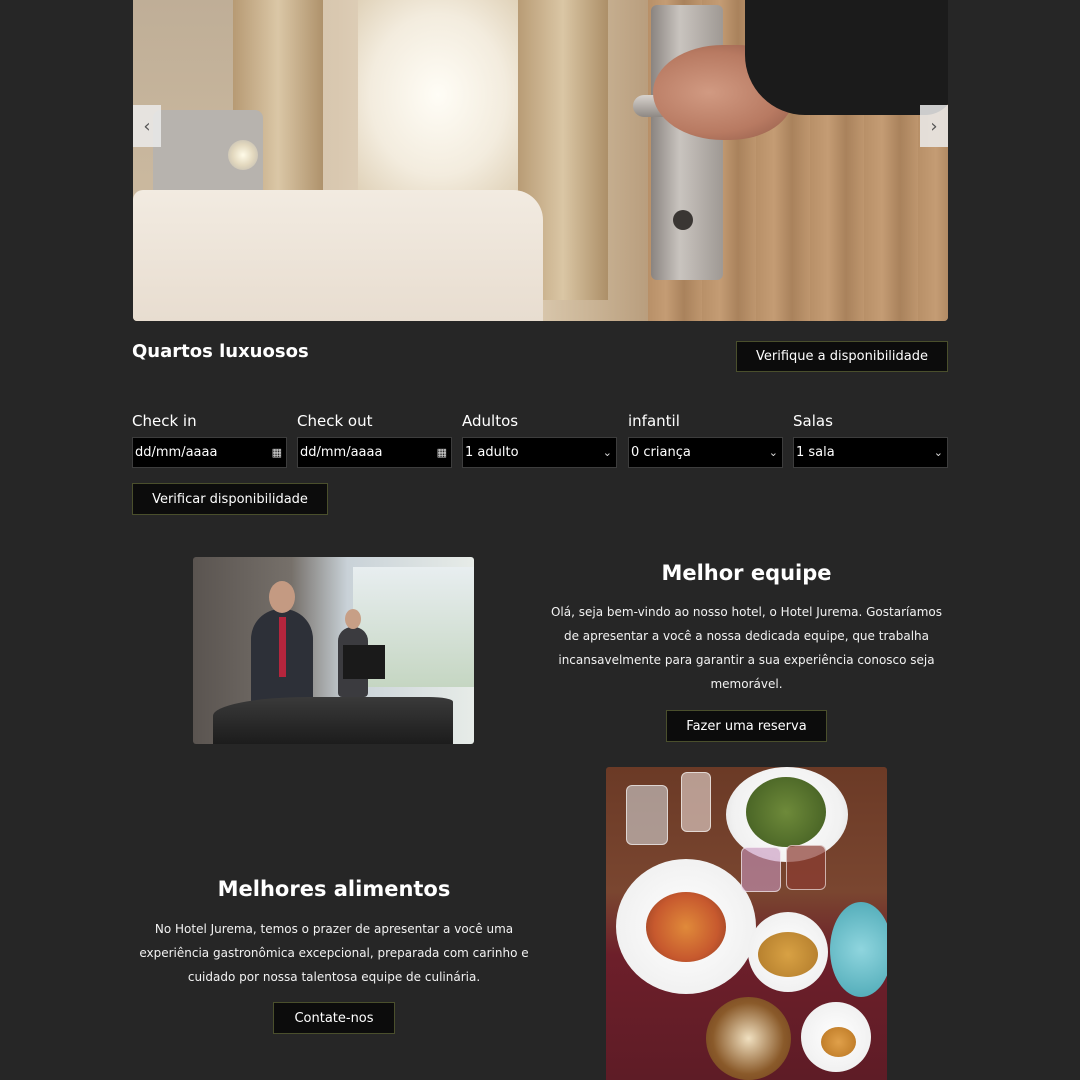  Describe the element at coordinates (438, 95) in the screenshot. I see `window` at that location.